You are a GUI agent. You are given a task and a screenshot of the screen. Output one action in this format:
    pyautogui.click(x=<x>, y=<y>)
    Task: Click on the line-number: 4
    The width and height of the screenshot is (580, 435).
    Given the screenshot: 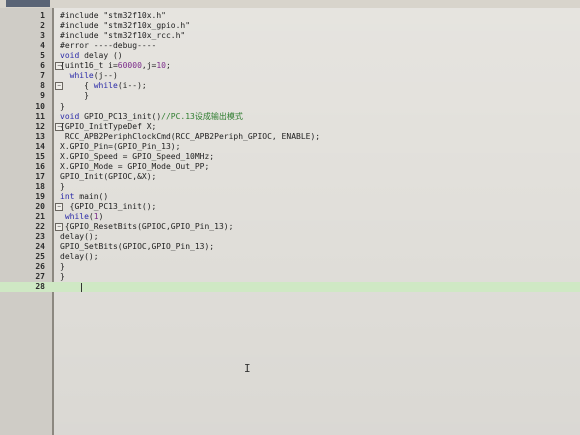 What is the action you would take?
    pyautogui.click(x=42, y=46)
    